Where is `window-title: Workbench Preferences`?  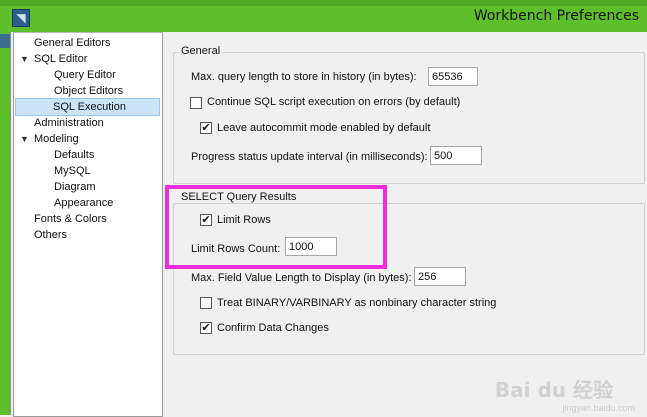
window-title: Workbench Preferences is located at coordinates (556, 16).